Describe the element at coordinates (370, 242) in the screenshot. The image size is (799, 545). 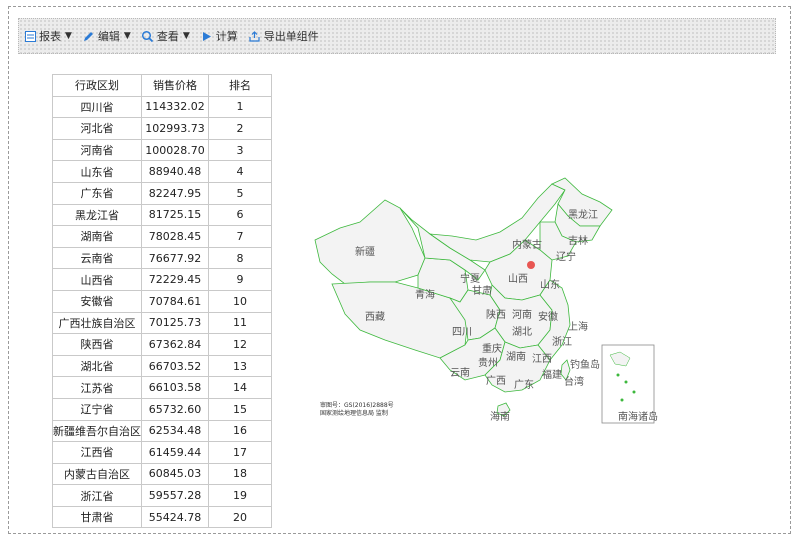
I see `map-region-xinjiang` at that location.